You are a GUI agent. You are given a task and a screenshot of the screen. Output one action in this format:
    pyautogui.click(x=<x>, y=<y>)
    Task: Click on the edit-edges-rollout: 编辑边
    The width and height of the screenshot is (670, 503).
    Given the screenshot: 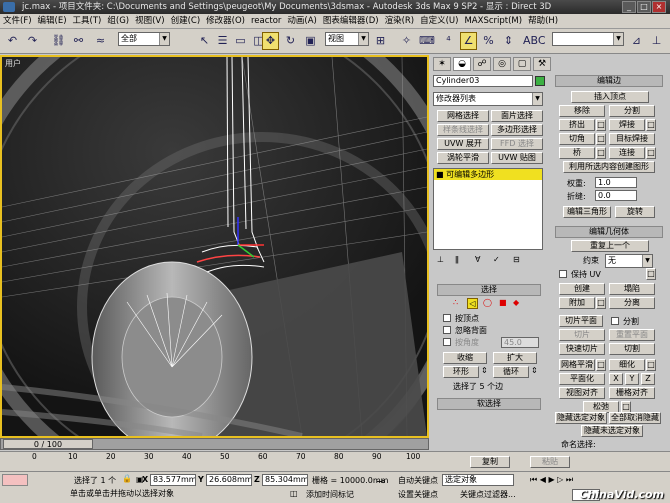 What is the action you would take?
    pyautogui.click(x=609, y=81)
    